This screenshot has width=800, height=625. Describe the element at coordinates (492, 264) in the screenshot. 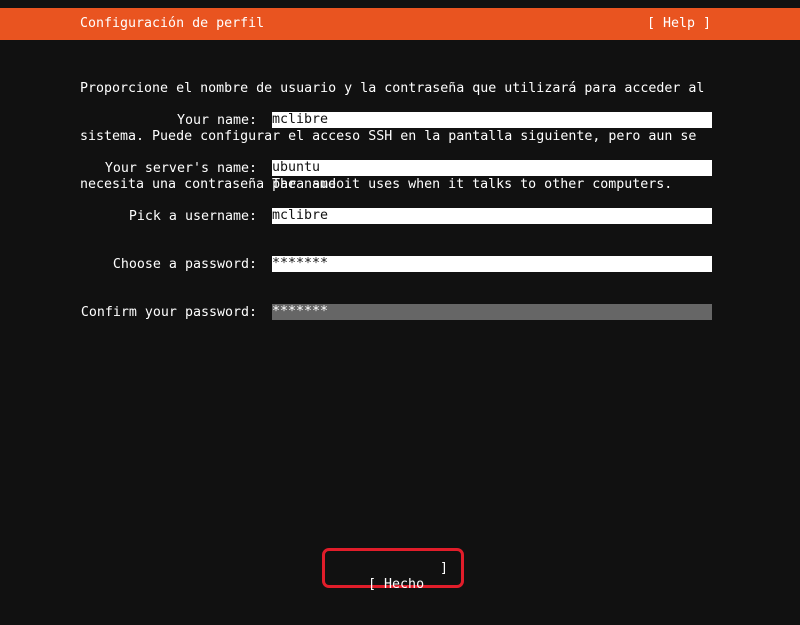

I see `password-field: *******` at that location.